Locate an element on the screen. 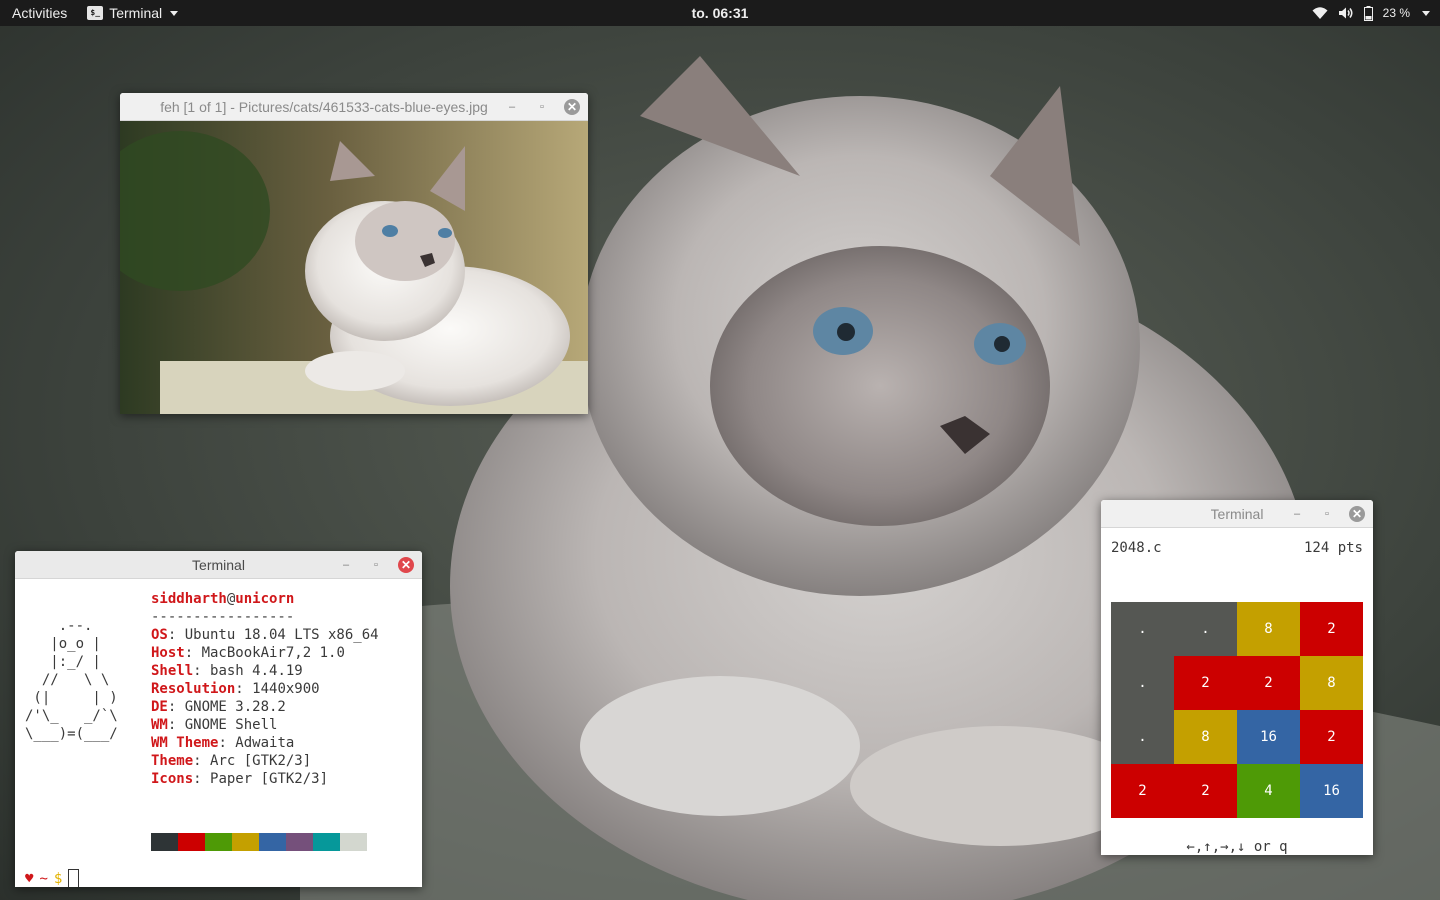 The width and height of the screenshot is (1440, 900). clock-button: to. 06:31 is located at coordinates (720, 13).